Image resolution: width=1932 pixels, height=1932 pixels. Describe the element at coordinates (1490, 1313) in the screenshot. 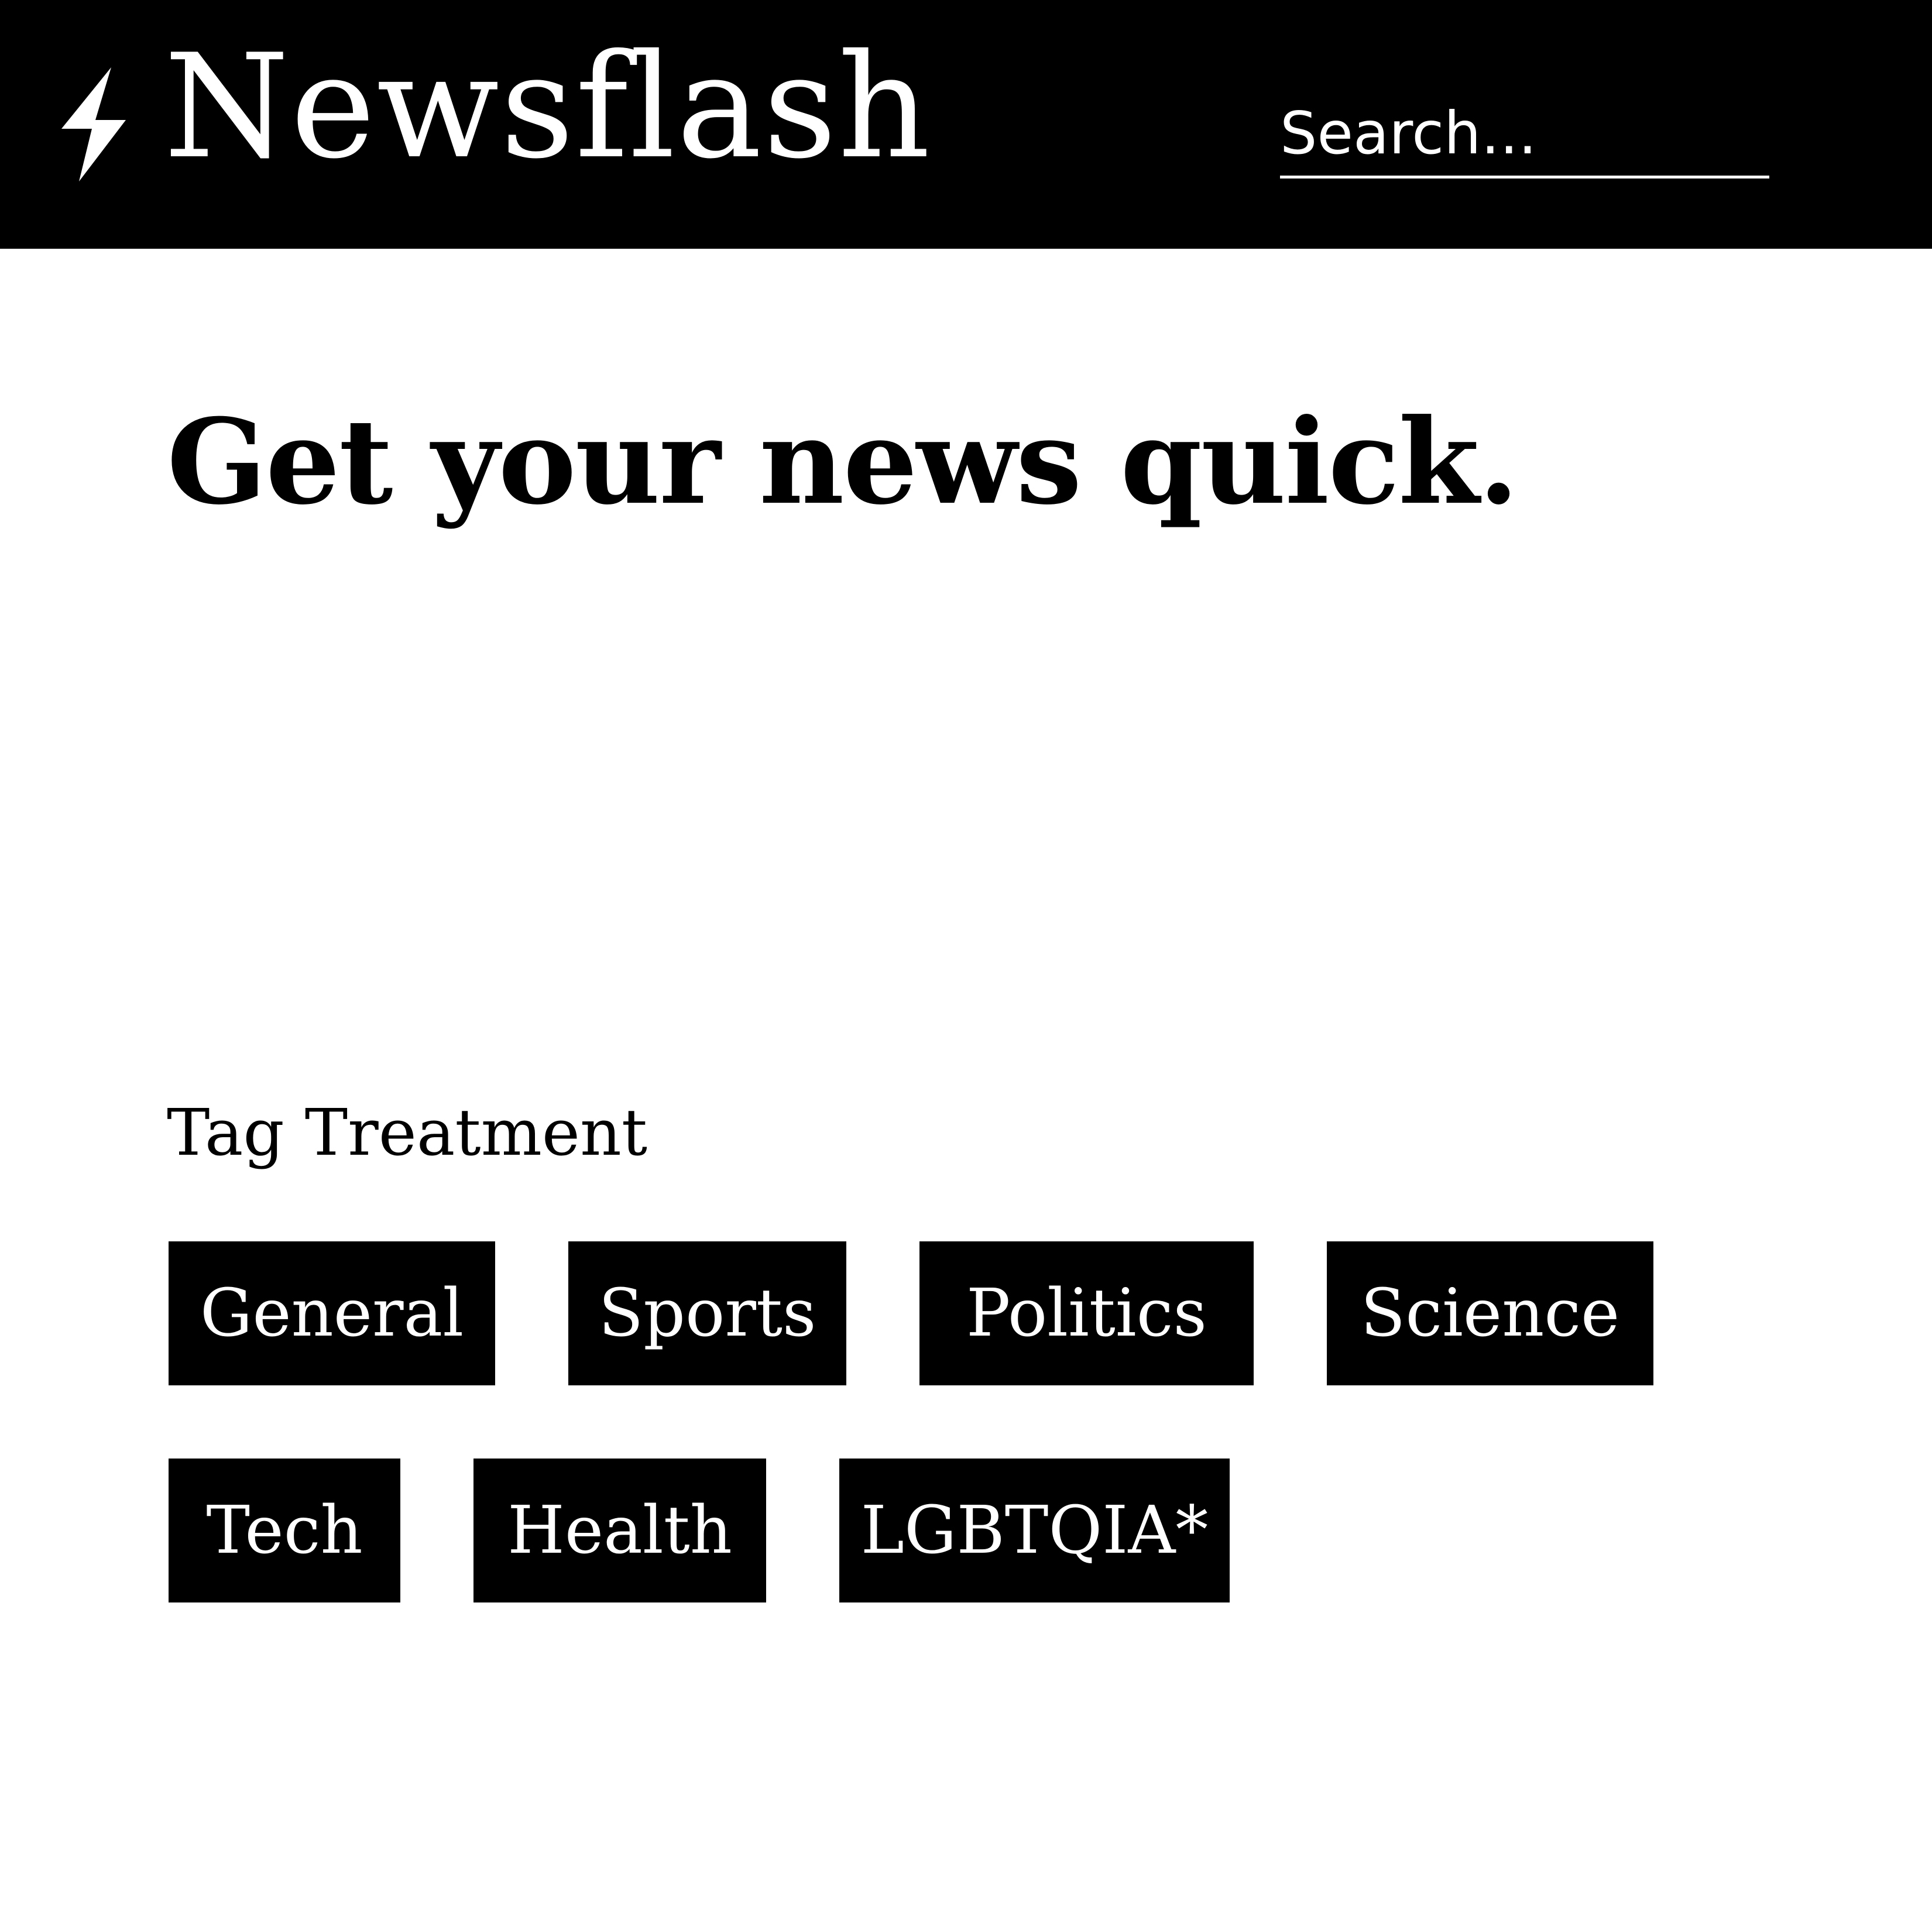

I see `tag-science: Science` at that location.